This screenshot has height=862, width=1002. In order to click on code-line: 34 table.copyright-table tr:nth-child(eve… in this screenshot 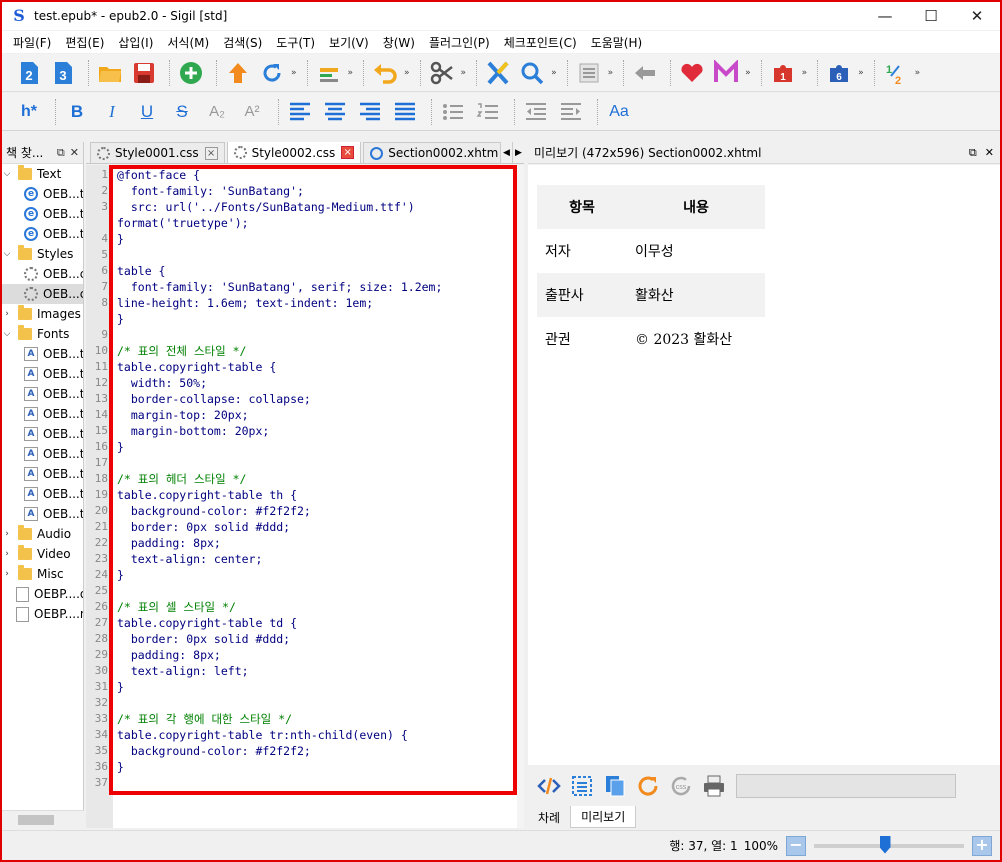, I will do `click(305, 735)`.